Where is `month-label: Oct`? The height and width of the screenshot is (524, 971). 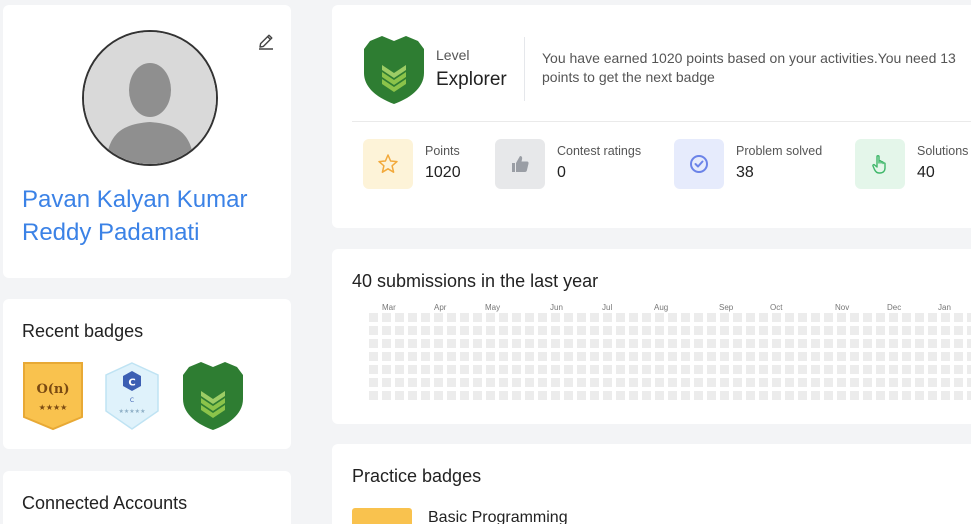
month-label: Oct is located at coordinates (776, 307).